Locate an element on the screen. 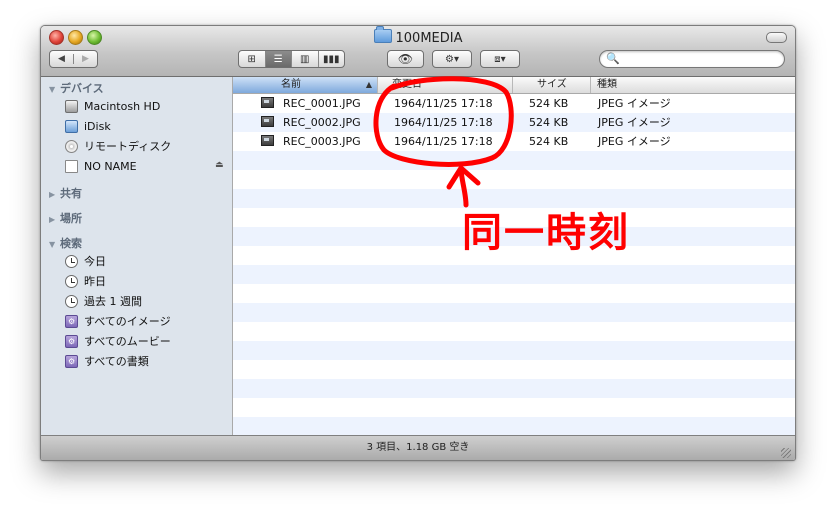 The image size is (834, 514). hard-drive-icon is located at coordinates (71, 106).